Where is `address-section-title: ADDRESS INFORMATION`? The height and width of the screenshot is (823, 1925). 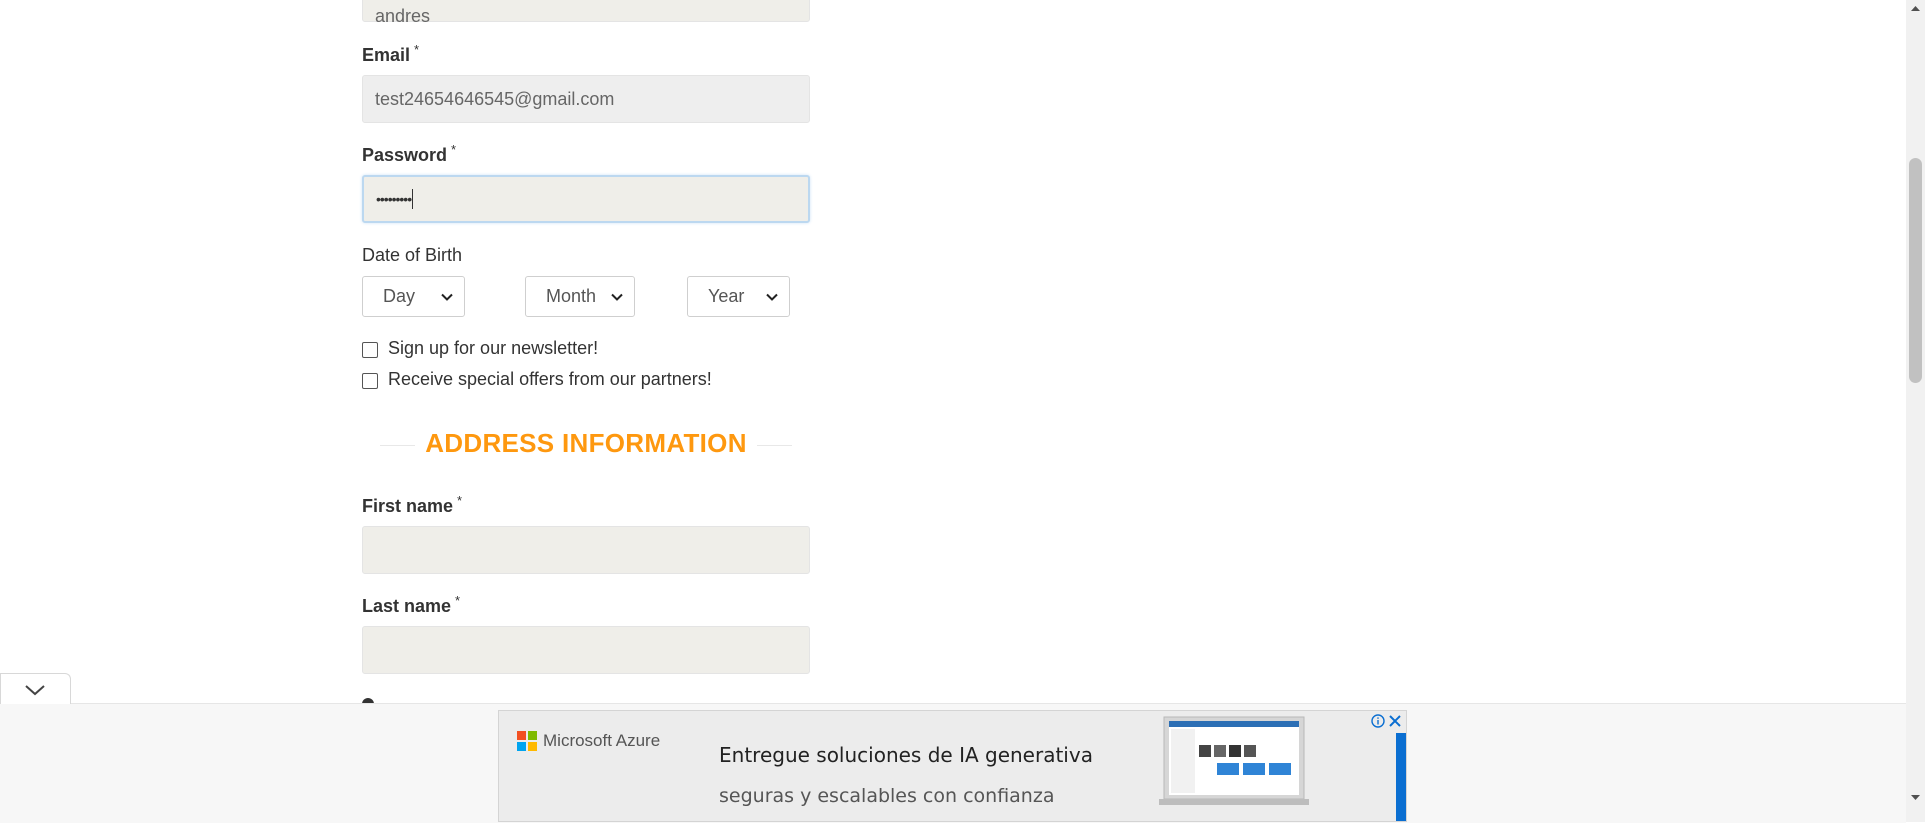
address-section-title: ADDRESS INFORMATION is located at coordinates (586, 443).